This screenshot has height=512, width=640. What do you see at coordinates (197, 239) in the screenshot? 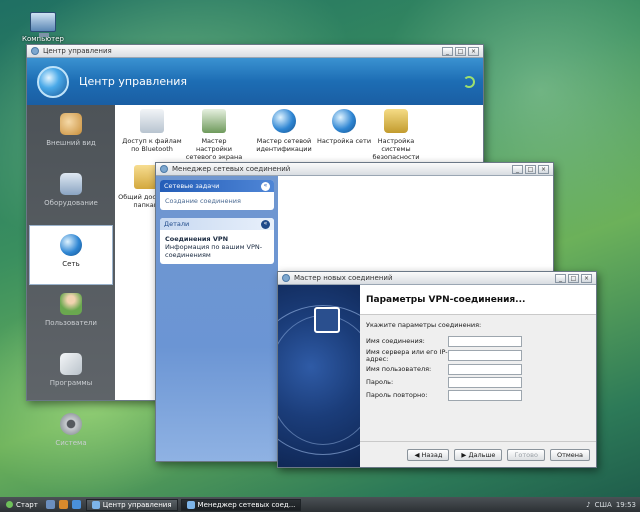
I see `details-title: Соединения VPN` at bounding box center [197, 239].